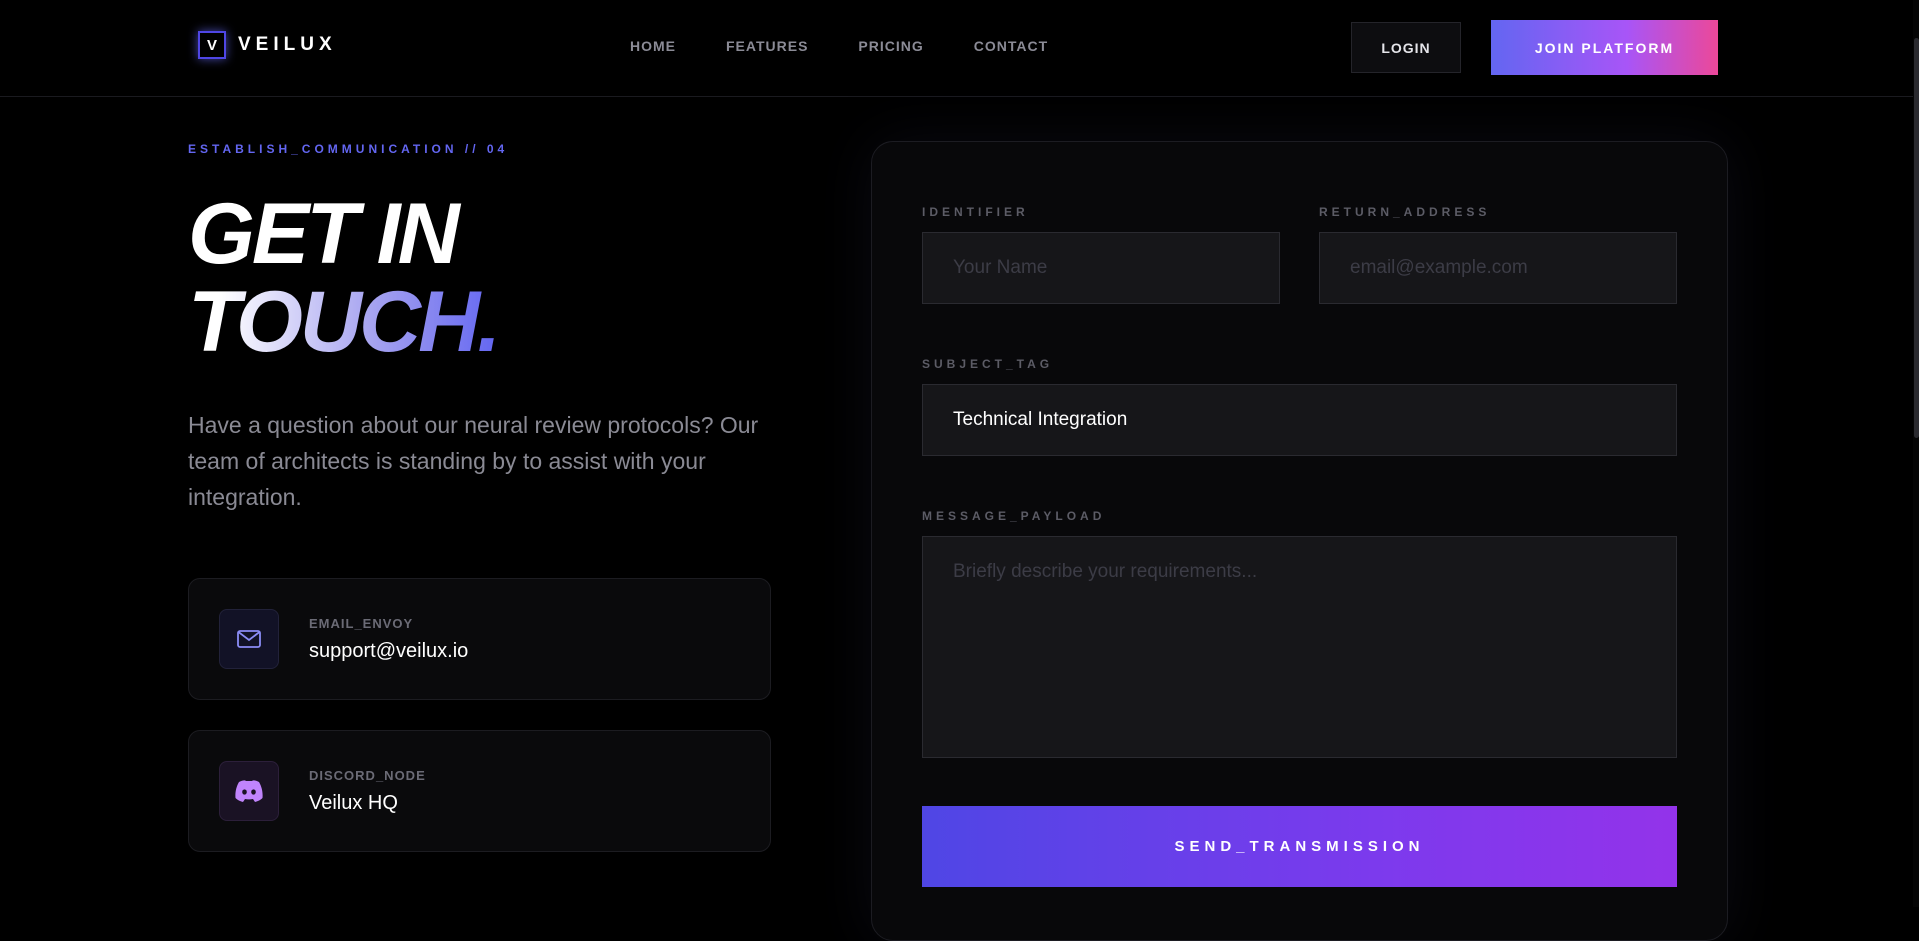 The height and width of the screenshot is (941, 1919). What do you see at coordinates (353, 803) in the screenshot?
I see `card-value: Veilux HQ` at bounding box center [353, 803].